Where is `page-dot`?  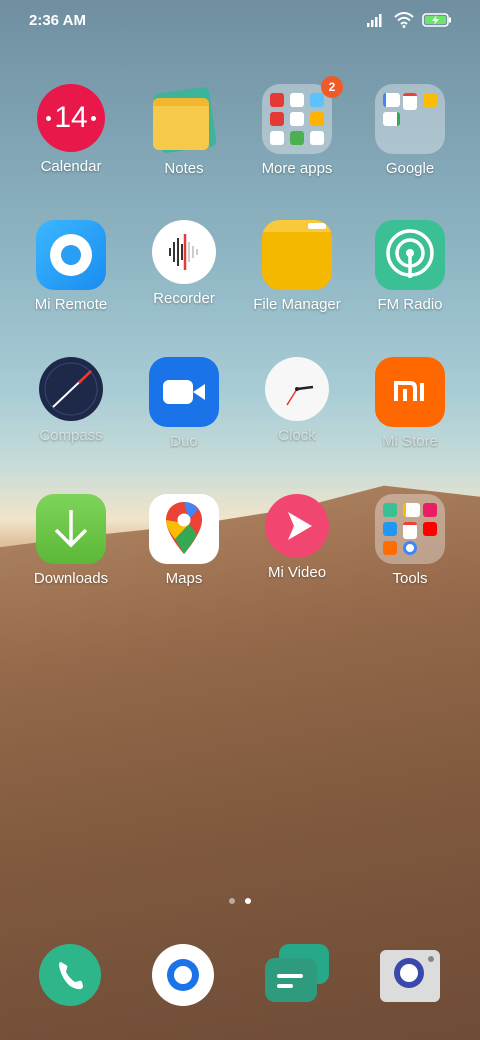
page-dot is located at coordinates (232, 901).